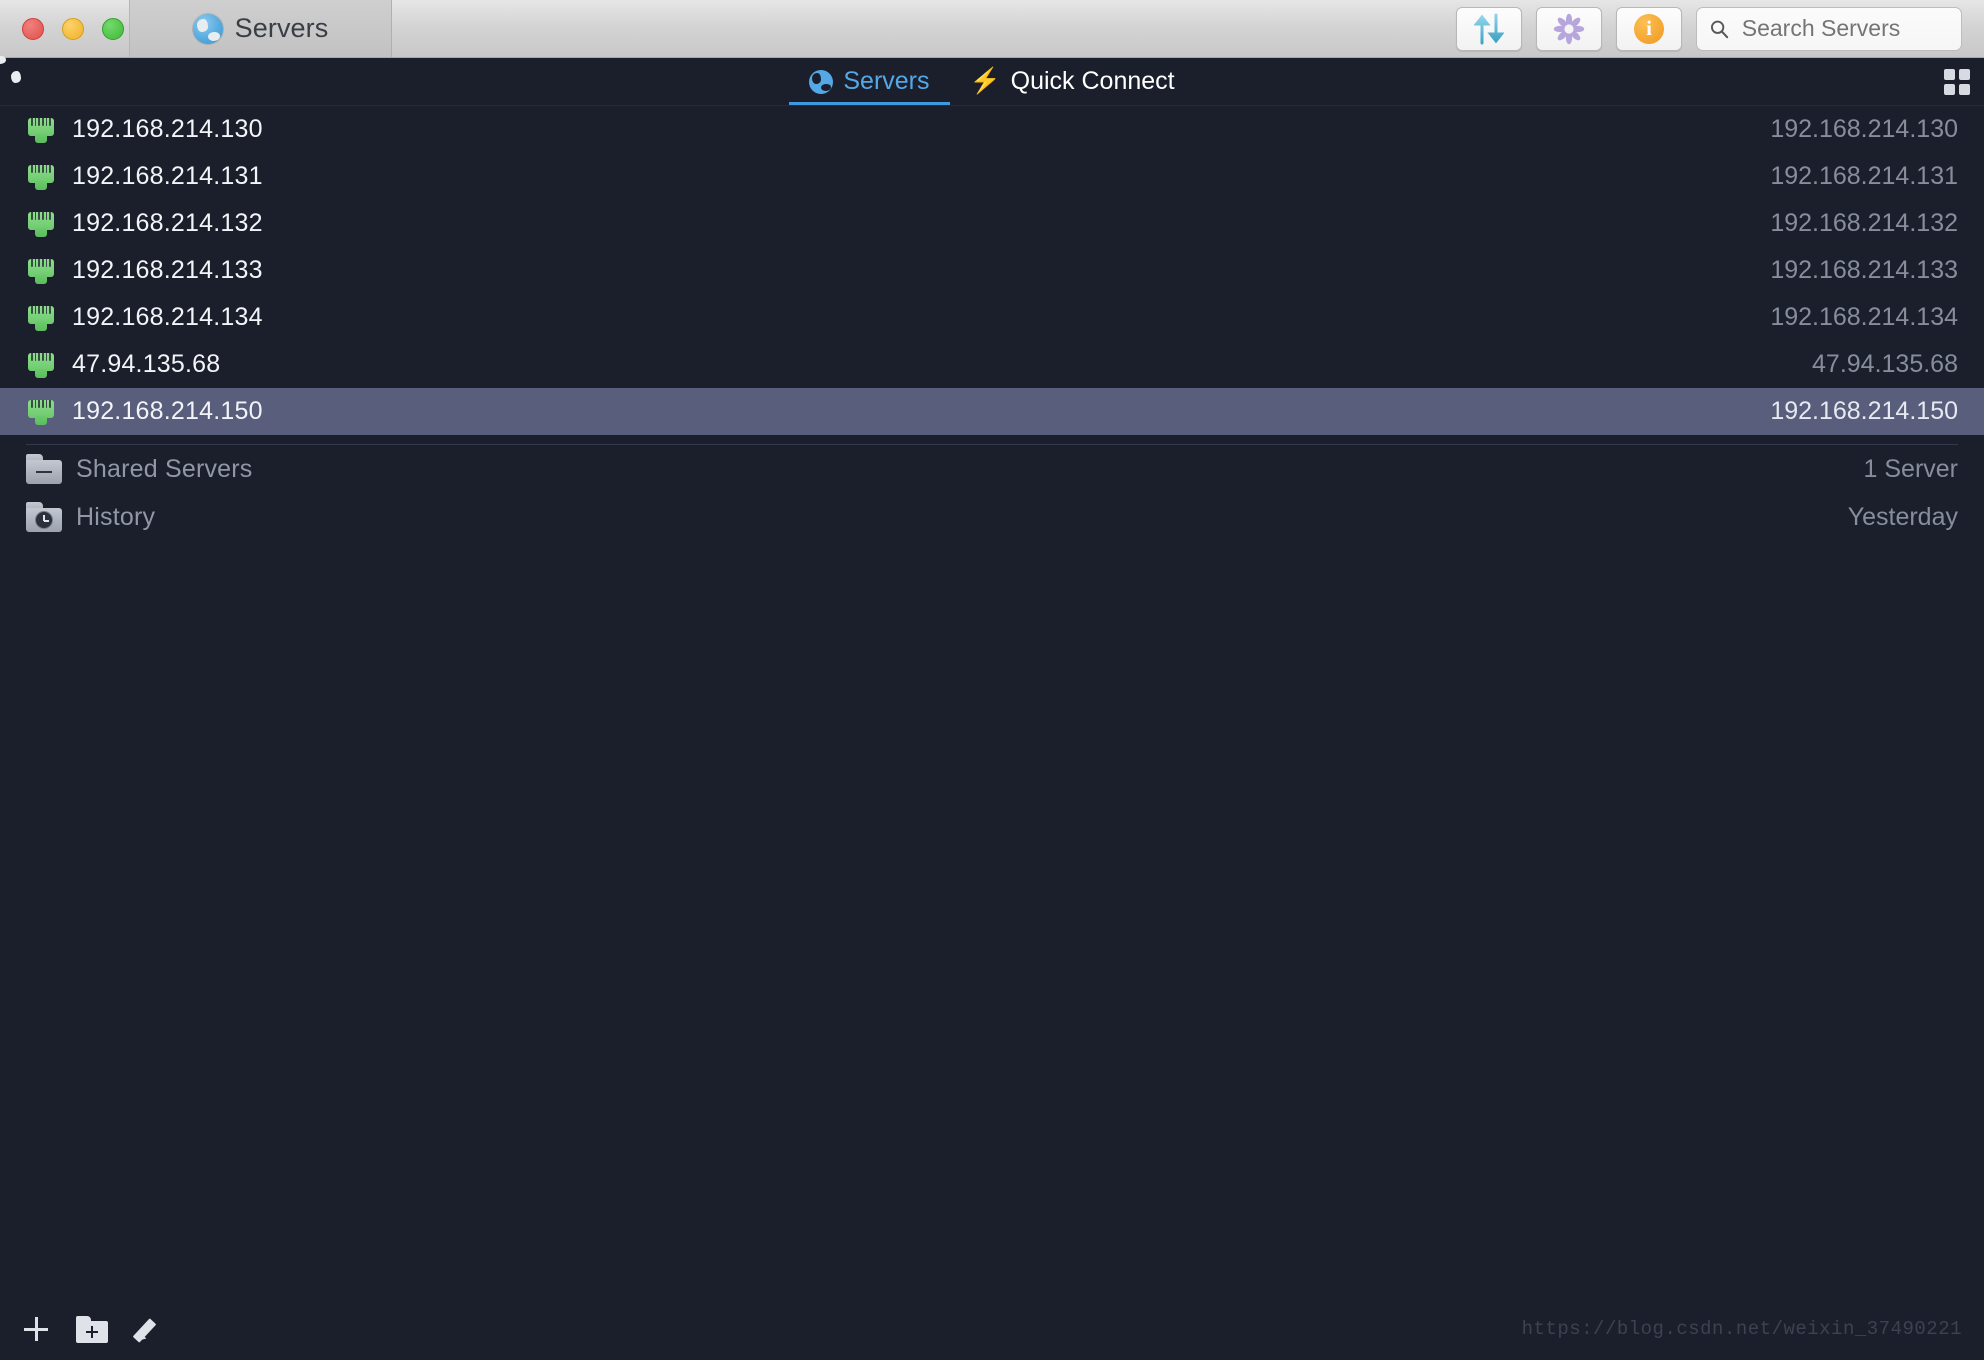  Describe the element at coordinates (1864, 223) in the screenshot. I see `server-address: 192.168.214.132` at that location.